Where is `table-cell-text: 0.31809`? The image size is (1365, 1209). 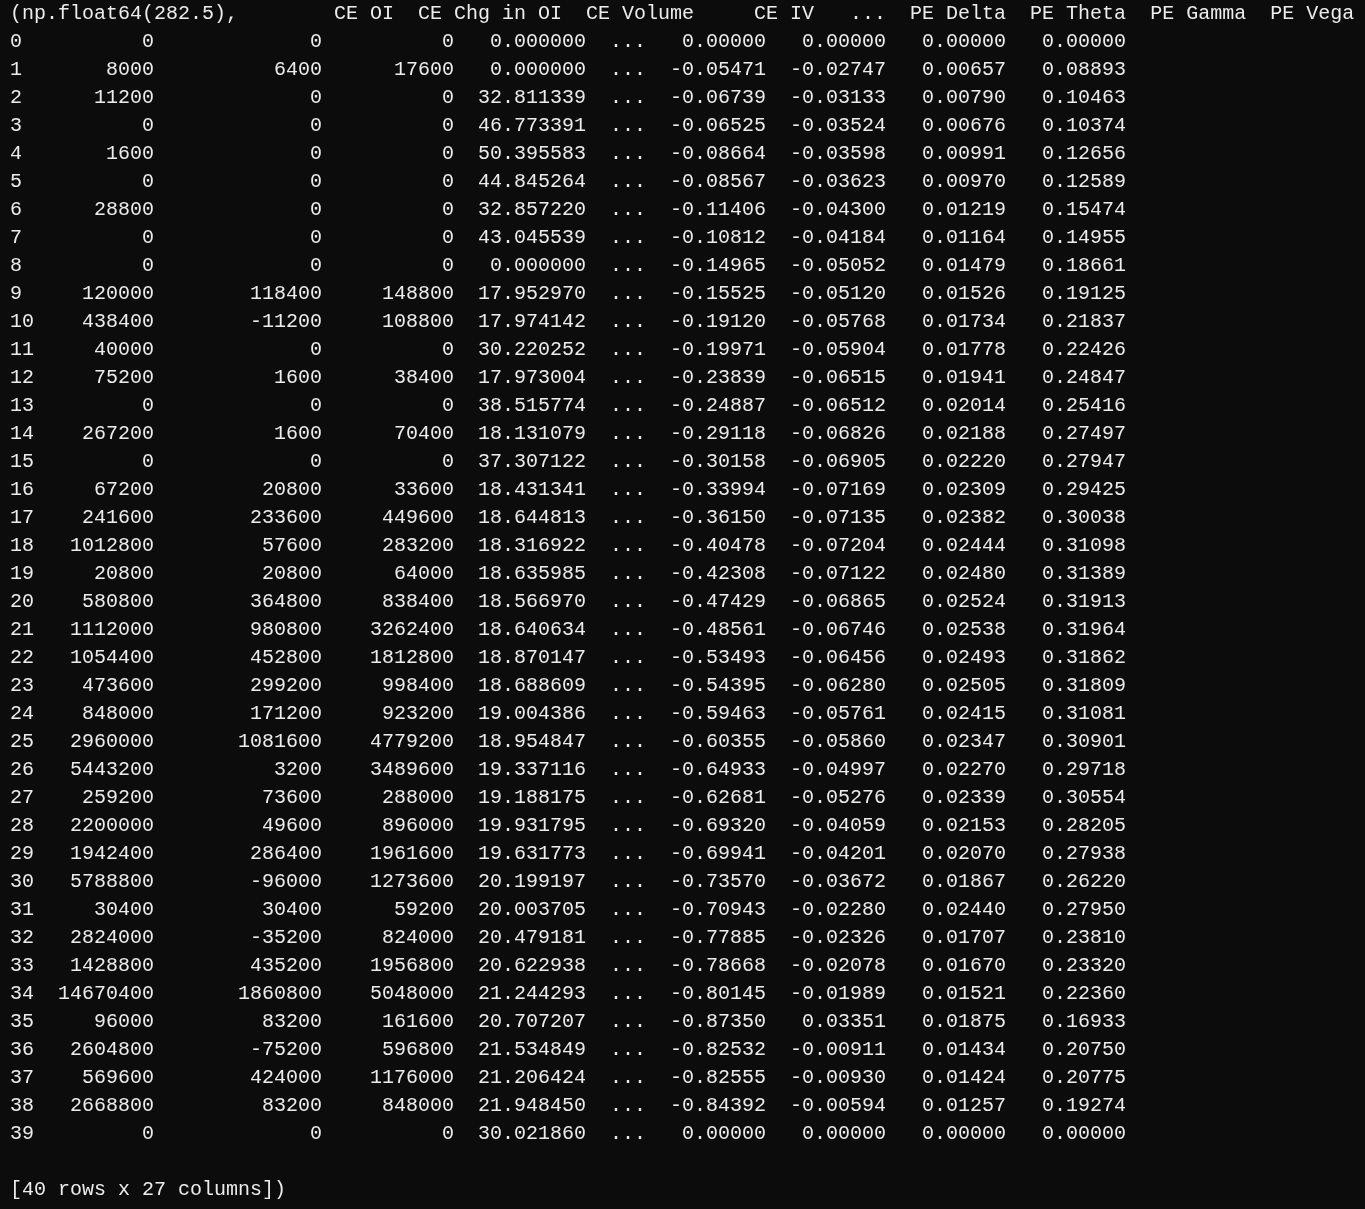
table-cell-text: 0.31809 is located at coordinates (1084, 686).